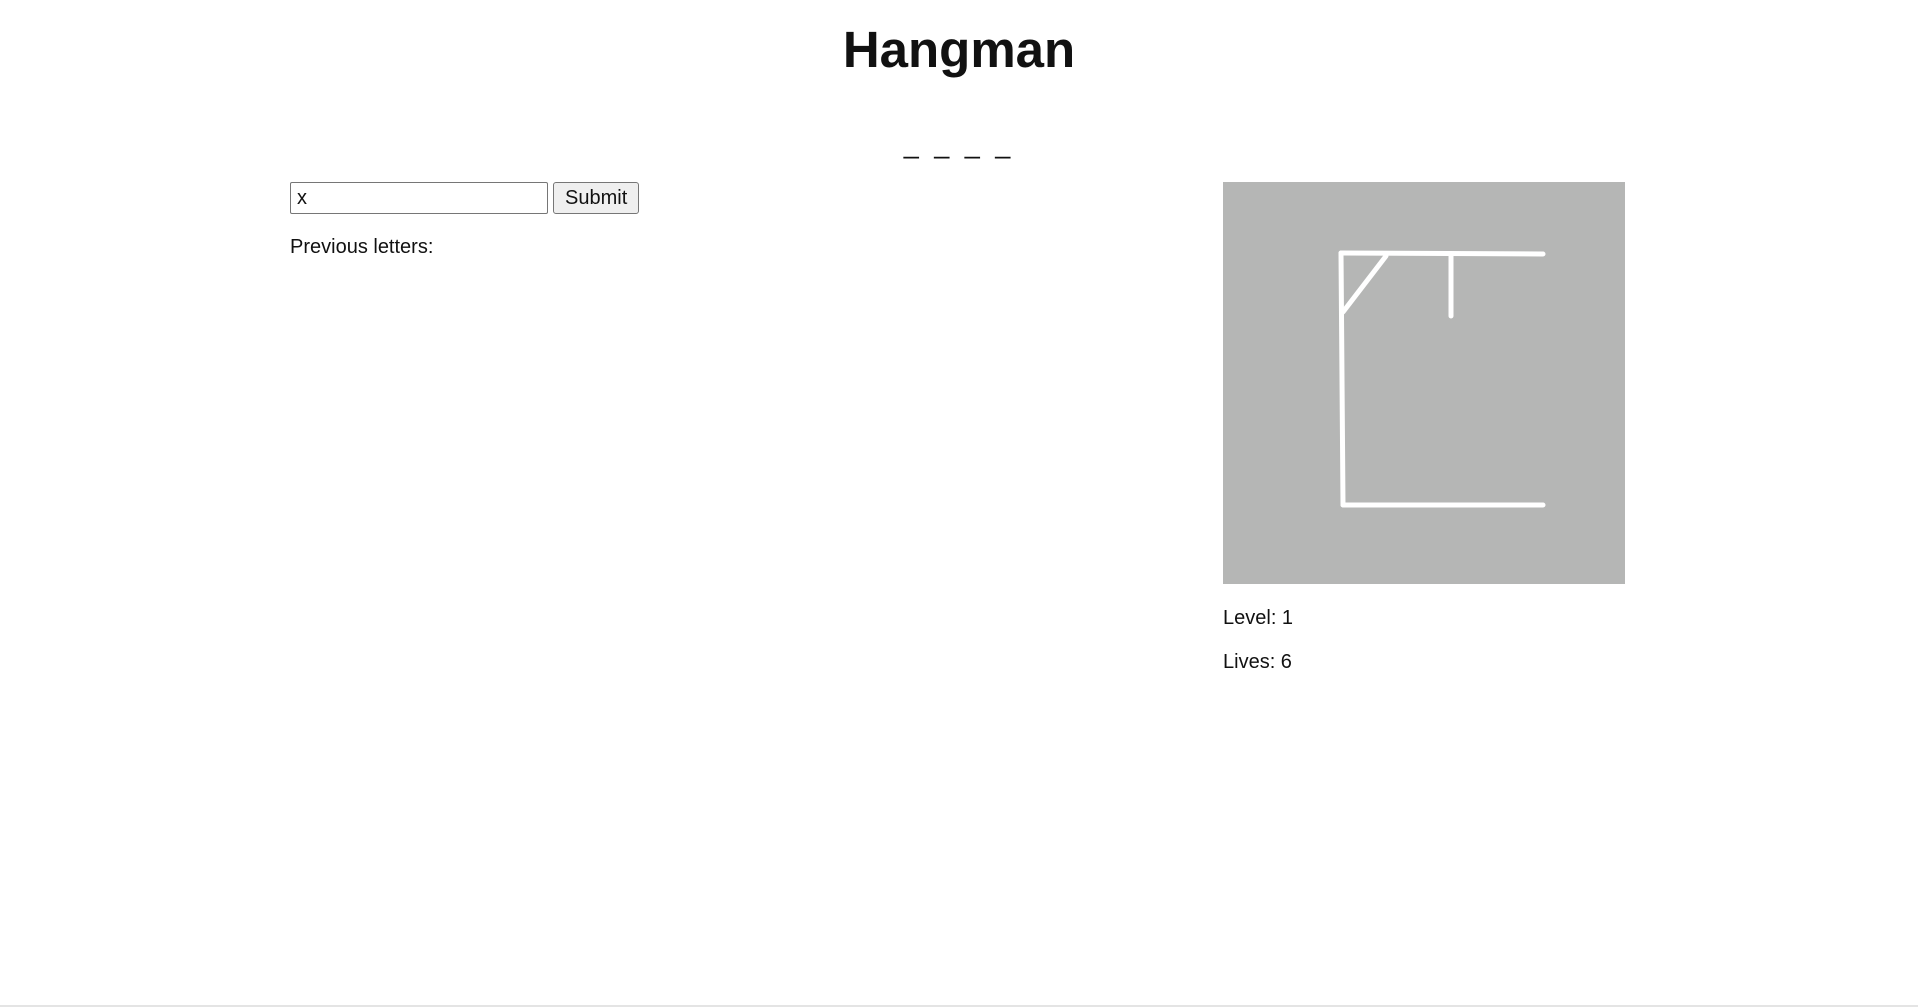 Image resolution: width=1918 pixels, height=1007 pixels. I want to click on masked-word: _ _ _ _, so click(959, 144).